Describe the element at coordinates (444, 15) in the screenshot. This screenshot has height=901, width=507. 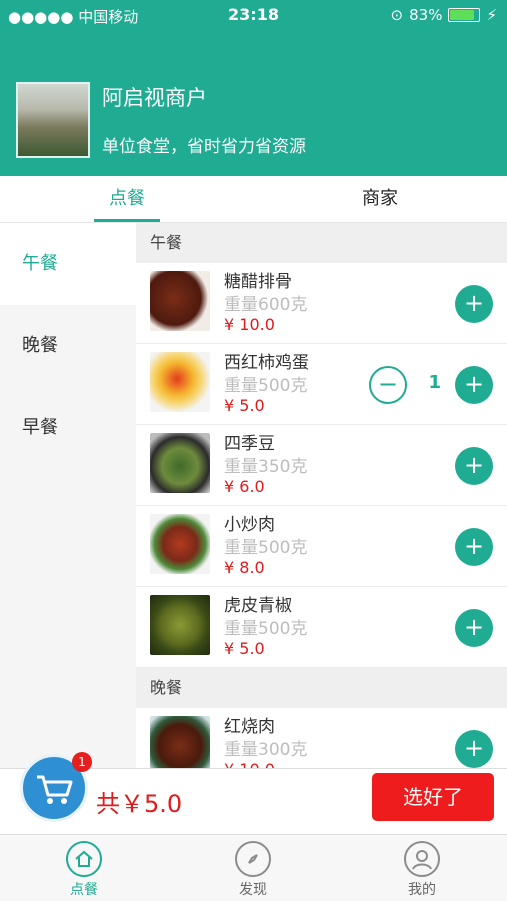
I see `status-right: ⊙ 83% ⚡` at that location.